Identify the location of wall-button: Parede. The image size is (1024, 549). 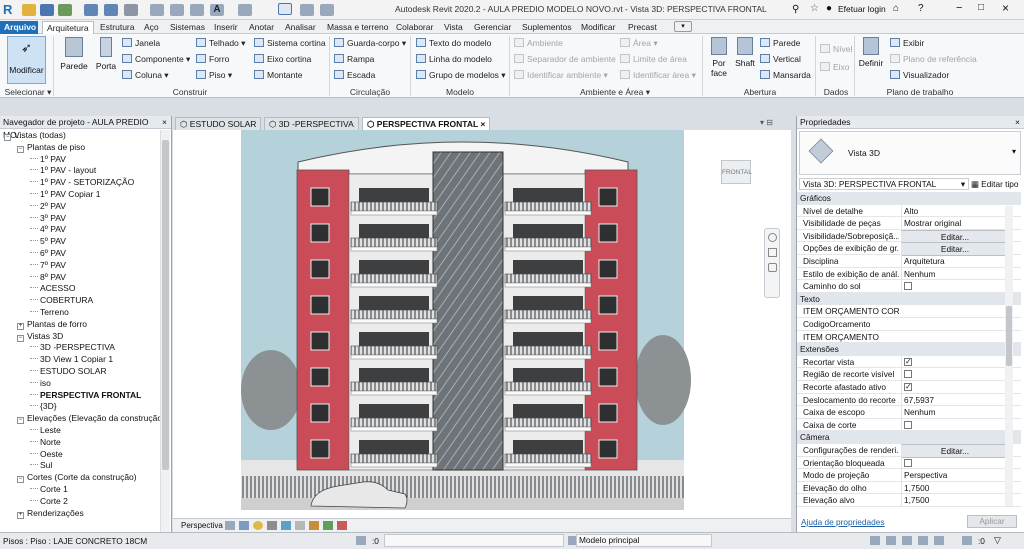
(74, 57).